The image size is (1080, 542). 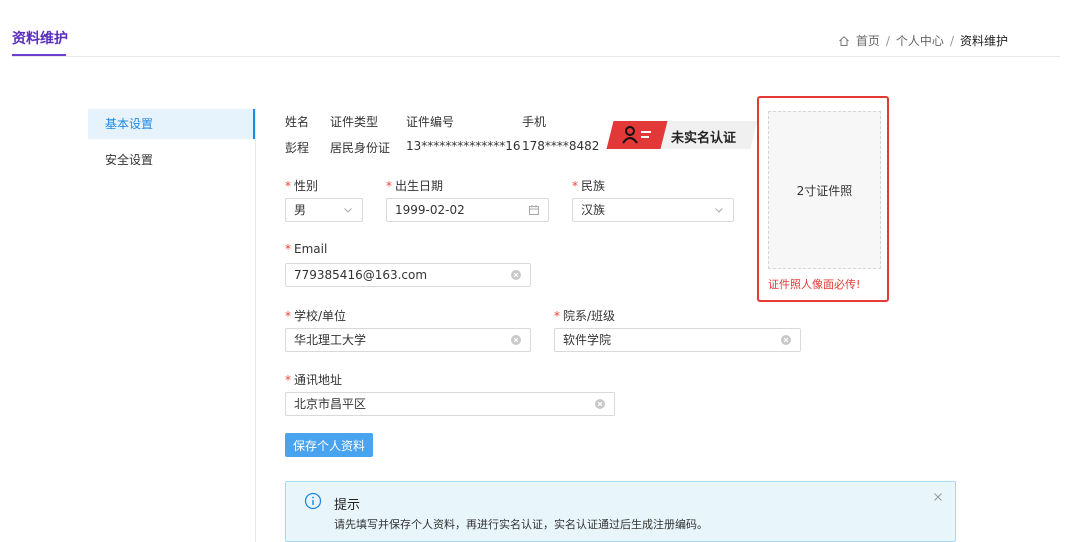 What do you see at coordinates (171, 160) in the screenshot?
I see `sidebar-item-security-settings: 安全设置` at bounding box center [171, 160].